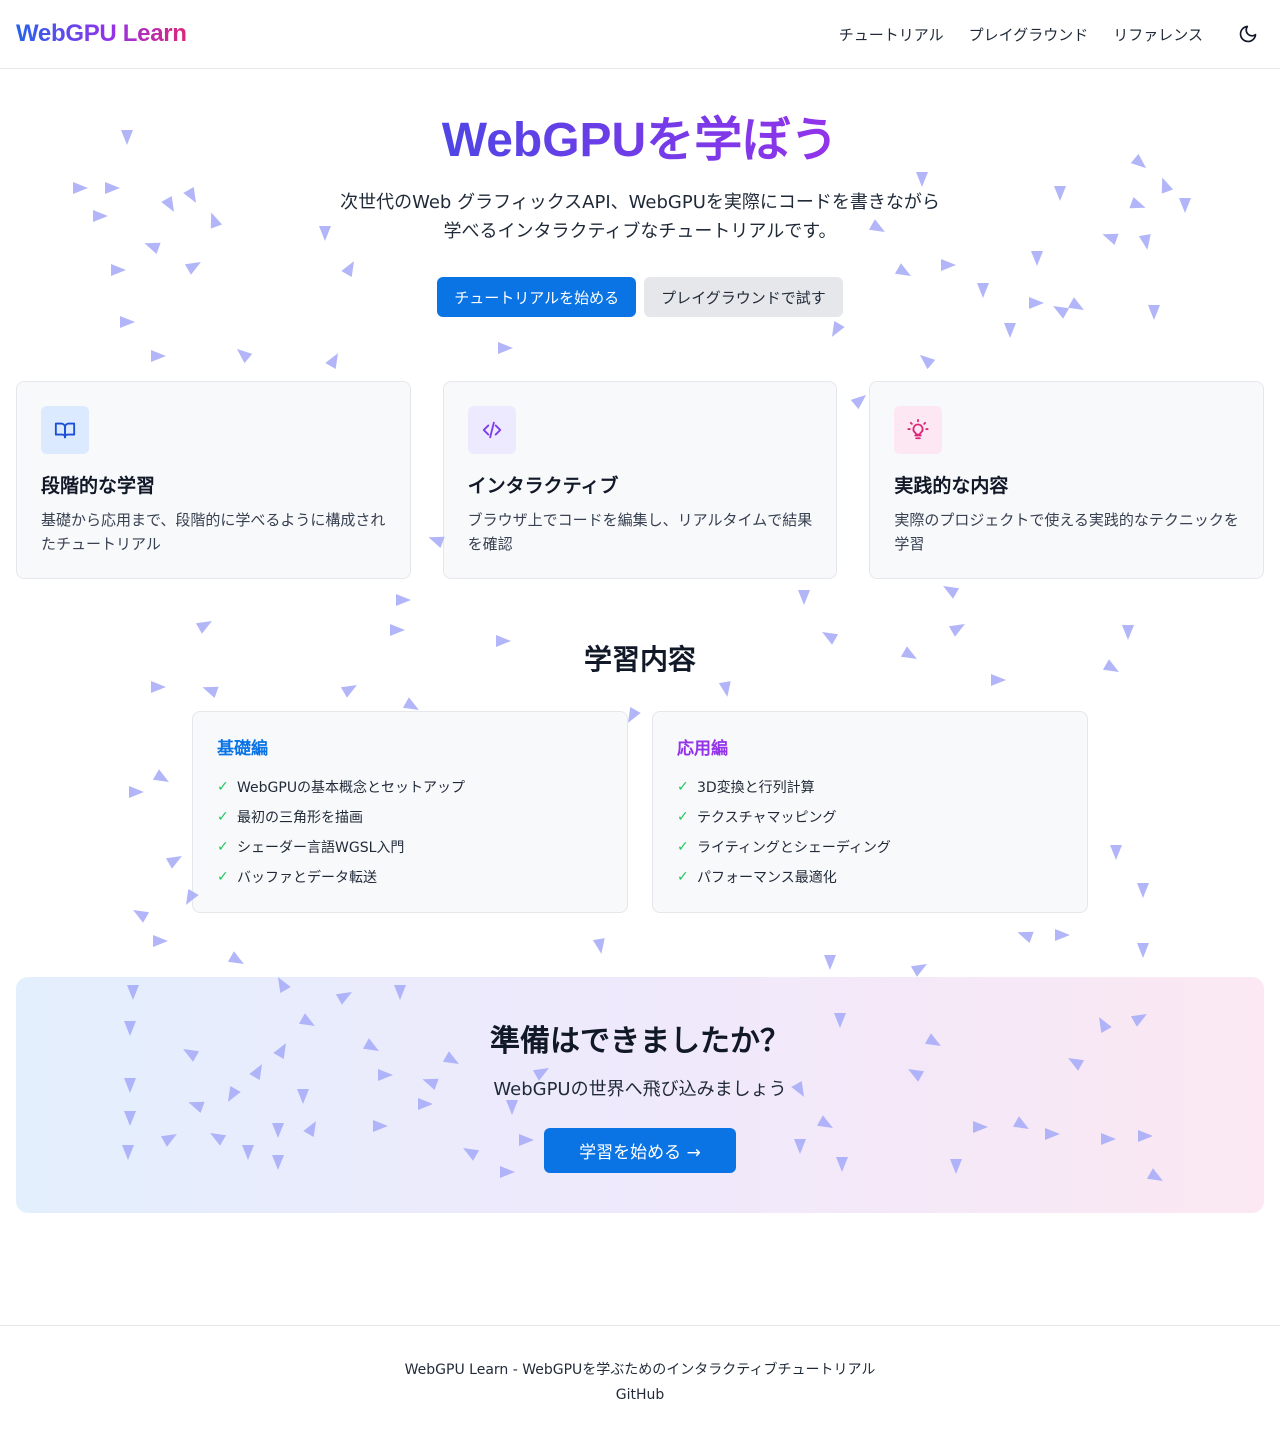 The width and height of the screenshot is (1280, 1438). I want to click on hero-subtitle-line2: 学べるインタラクティブなチュートリアルです。, so click(640, 231).